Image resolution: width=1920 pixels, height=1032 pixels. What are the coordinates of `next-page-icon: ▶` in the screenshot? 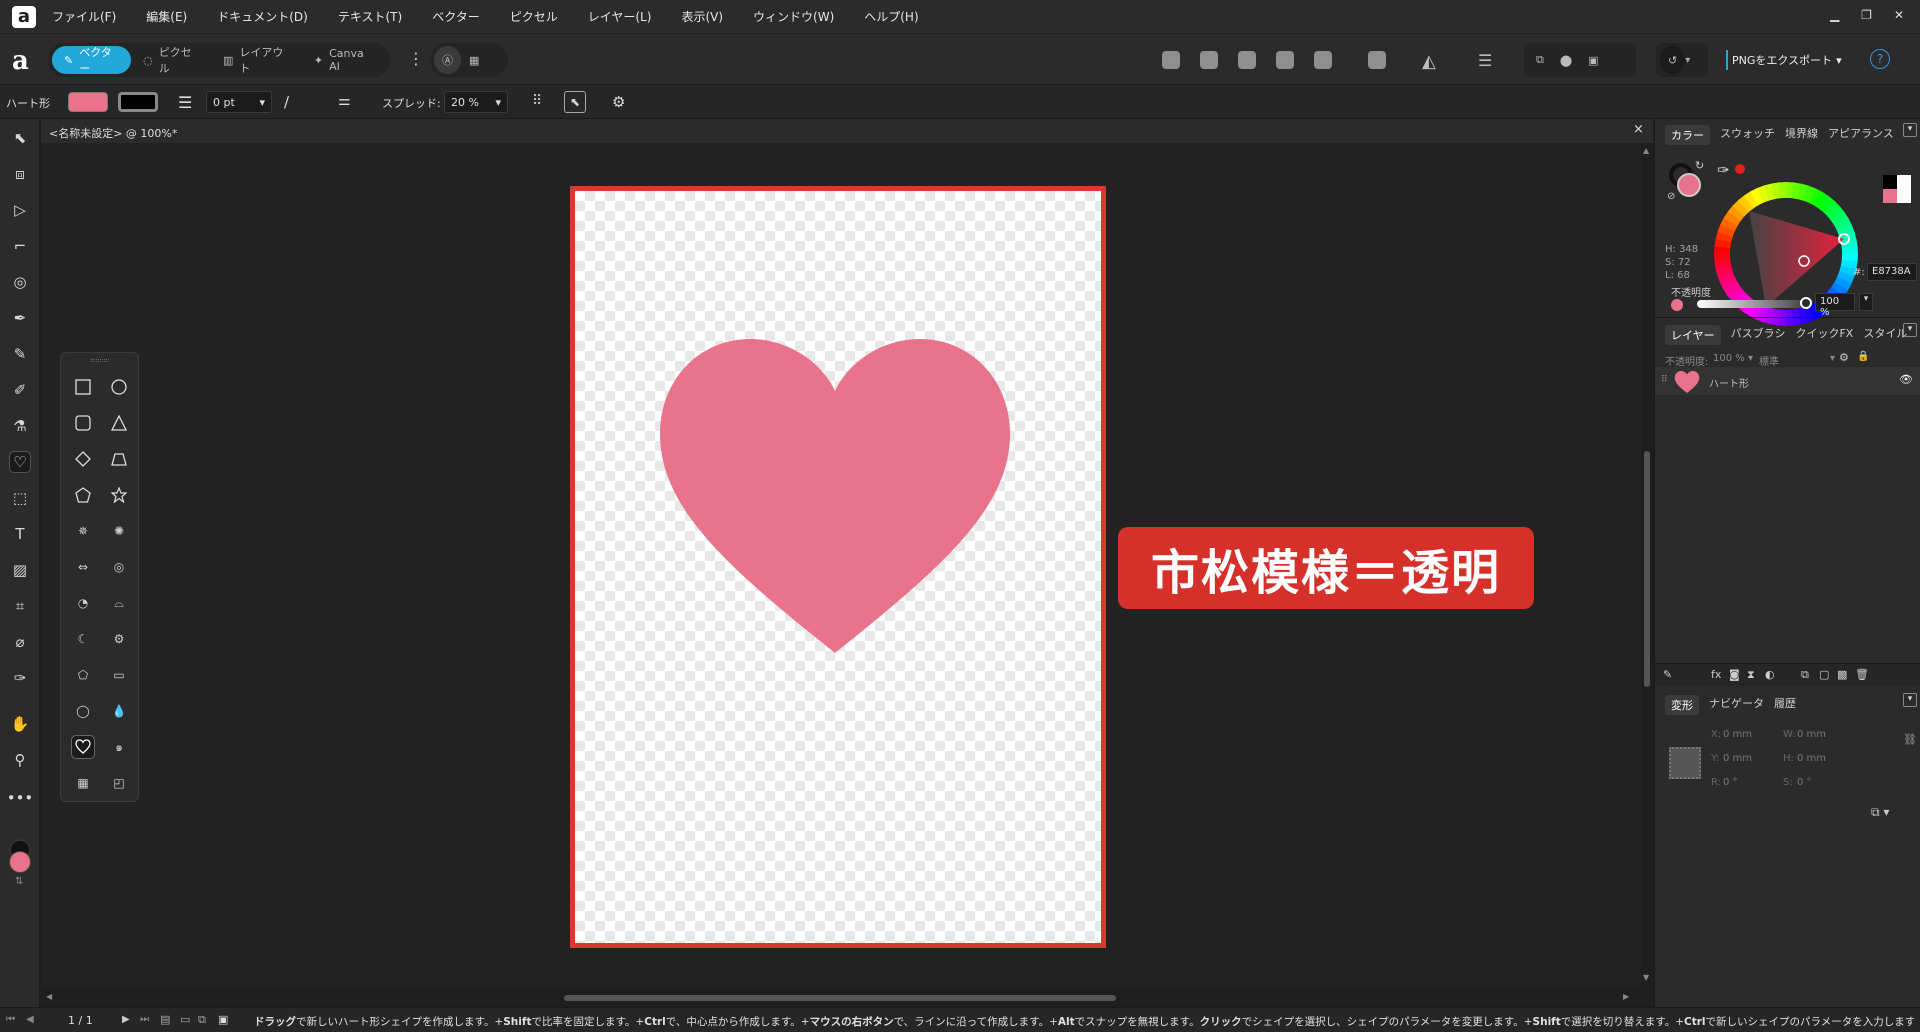 It's located at (126, 1019).